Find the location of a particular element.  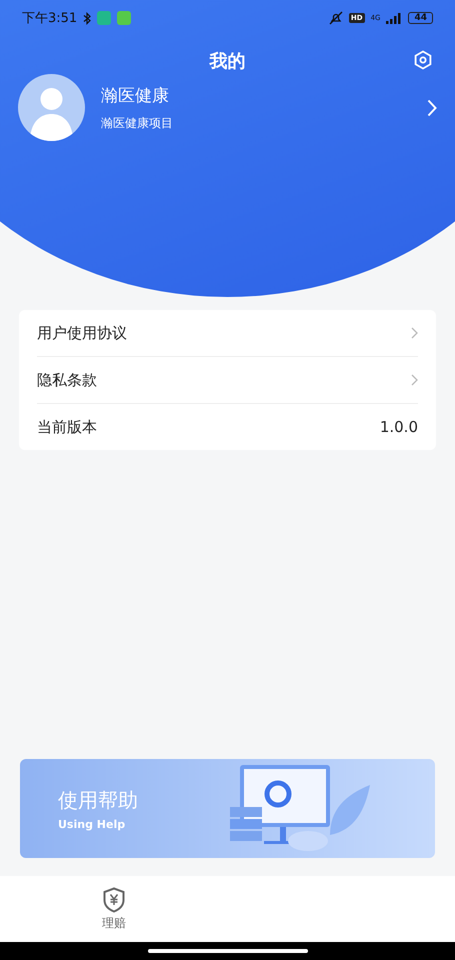

menu-label: 当前版本 is located at coordinates (67, 427).